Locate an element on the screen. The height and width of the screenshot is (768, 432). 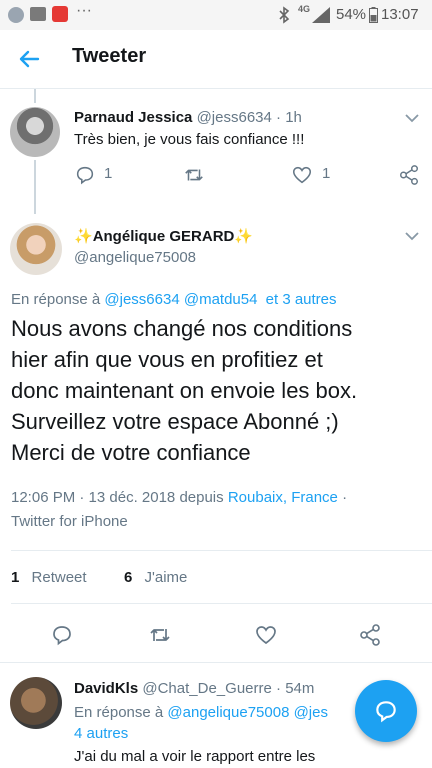
tweet-text: Très bien, je vous fais confiance !!! is located at coordinates (189, 139).